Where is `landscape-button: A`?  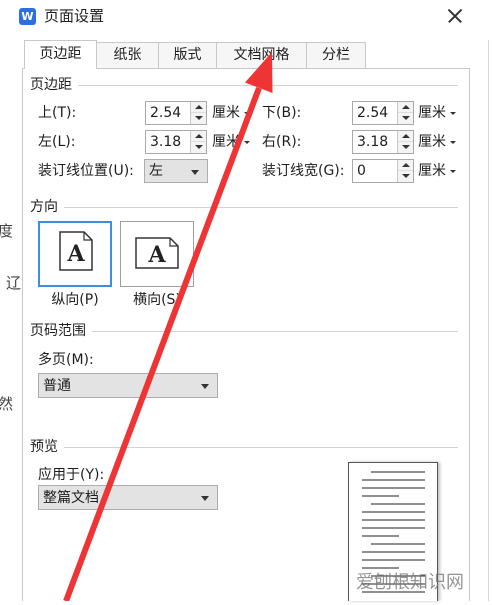
landscape-button: A is located at coordinates (157, 254).